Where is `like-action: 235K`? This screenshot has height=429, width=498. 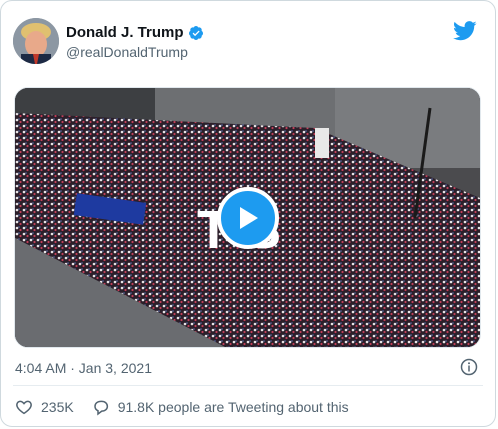 like-action: 235K is located at coordinates (44, 407).